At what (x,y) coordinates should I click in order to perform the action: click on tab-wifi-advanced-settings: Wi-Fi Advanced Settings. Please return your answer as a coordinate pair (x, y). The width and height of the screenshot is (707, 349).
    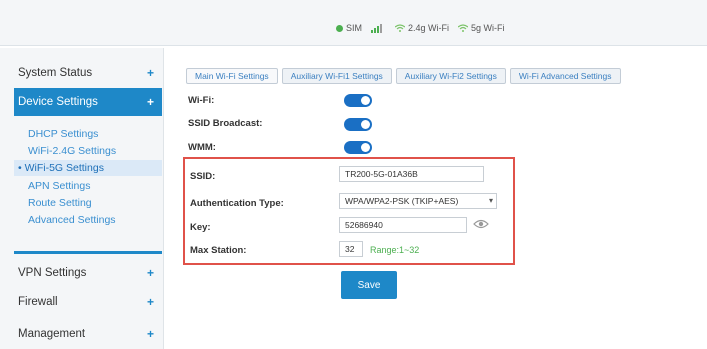
    Looking at the image, I should click on (565, 76).